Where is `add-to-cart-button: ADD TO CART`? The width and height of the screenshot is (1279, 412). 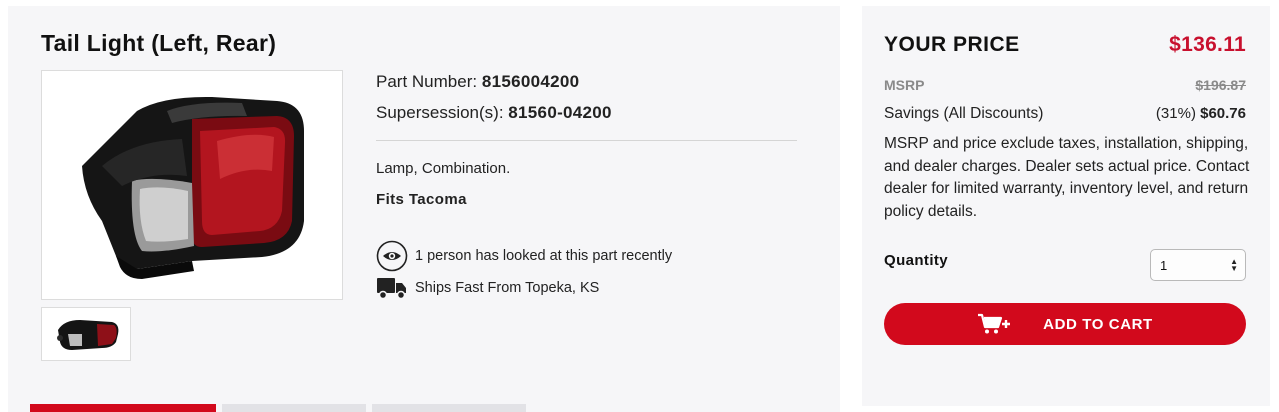 add-to-cart-button: ADD TO CART is located at coordinates (1065, 324).